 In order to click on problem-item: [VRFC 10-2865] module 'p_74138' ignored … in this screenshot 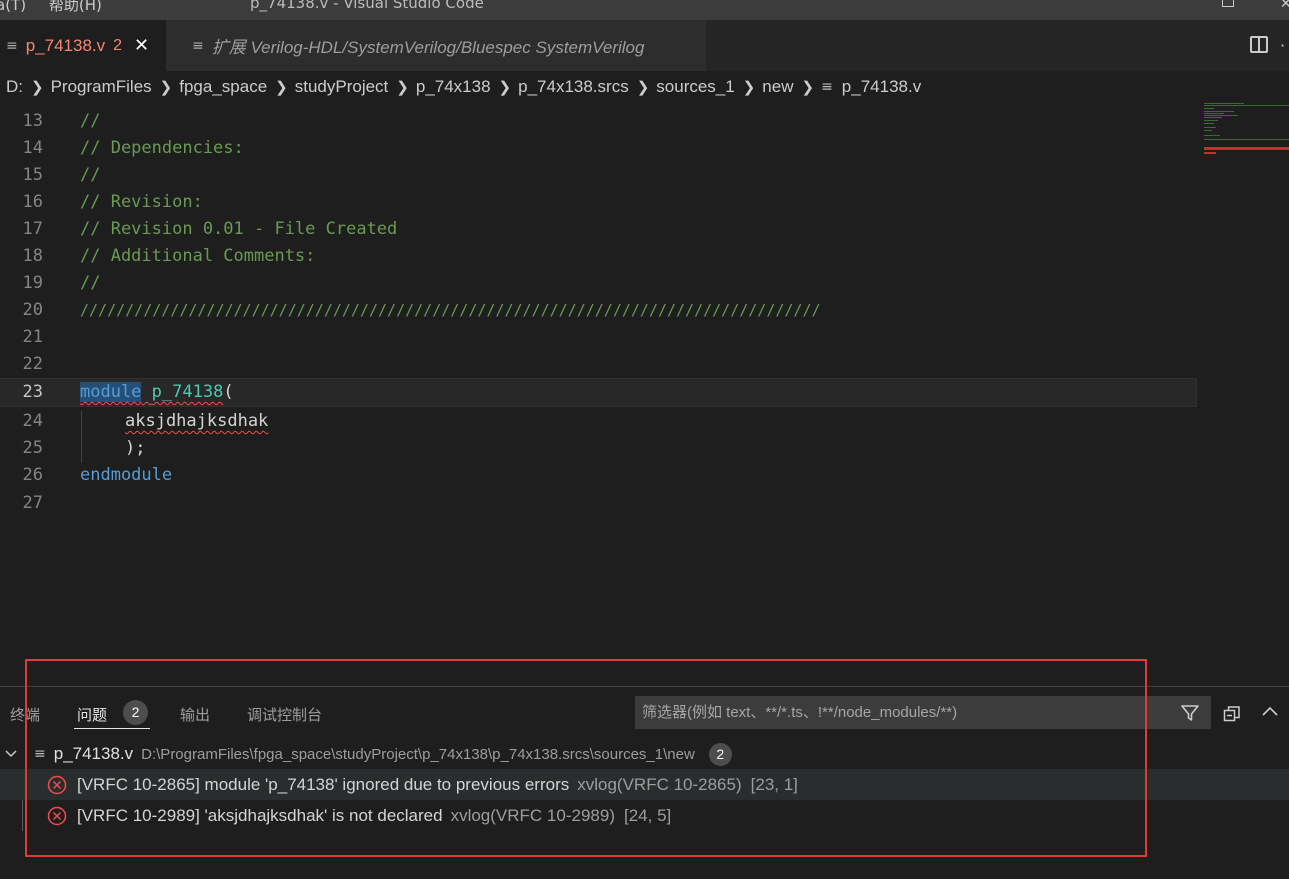, I will do `click(644, 784)`.